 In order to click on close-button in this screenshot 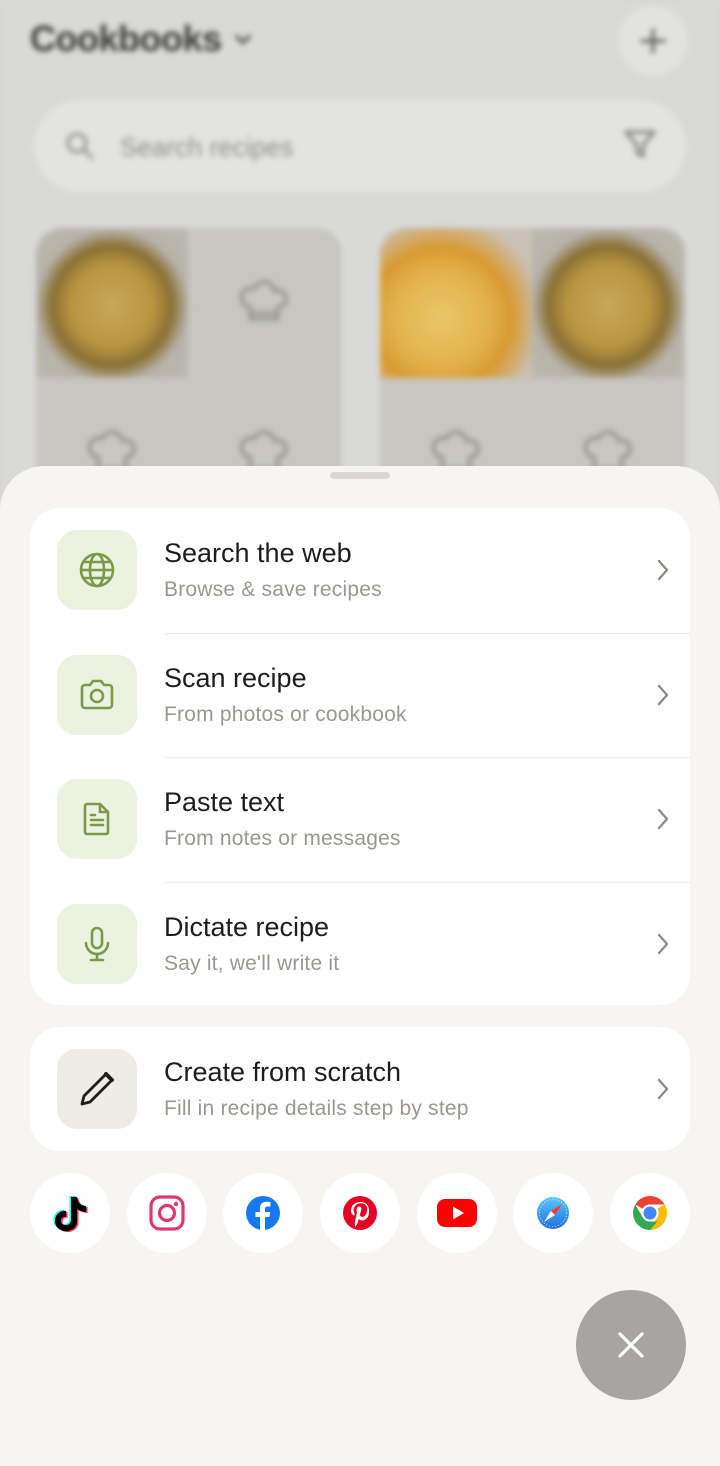, I will do `click(631, 1345)`.